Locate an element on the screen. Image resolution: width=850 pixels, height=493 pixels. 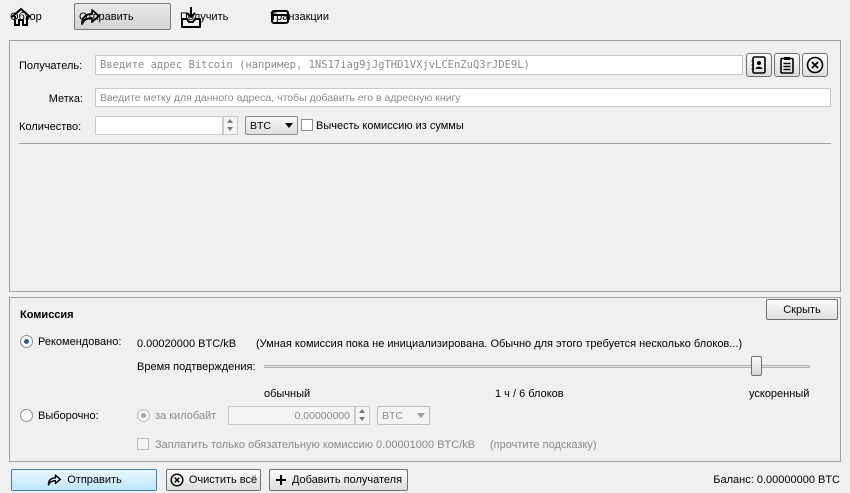
min-fee-checkbox is located at coordinates (143, 444).